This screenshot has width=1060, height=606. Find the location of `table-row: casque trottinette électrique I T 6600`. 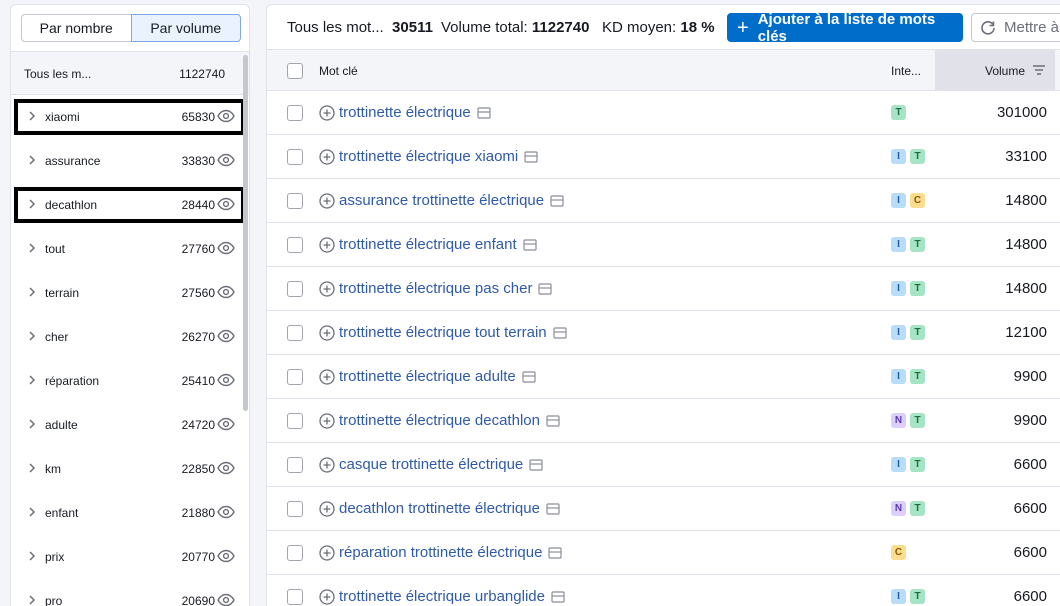

table-row: casque trottinette électrique I T 6600 is located at coordinates (663, 465).